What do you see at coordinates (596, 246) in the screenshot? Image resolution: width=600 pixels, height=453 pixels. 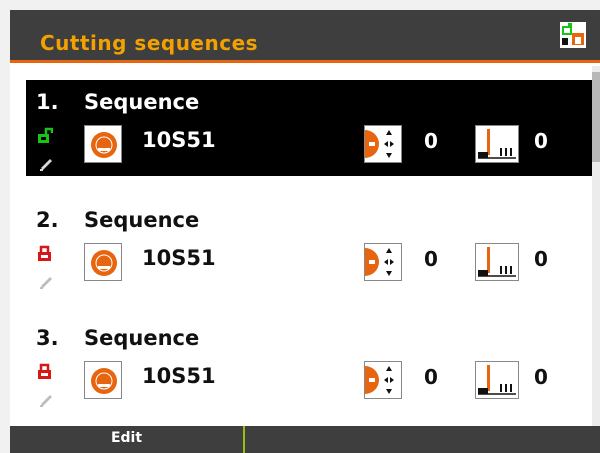 I see `scrollbar` at bounding box center [596, 246].